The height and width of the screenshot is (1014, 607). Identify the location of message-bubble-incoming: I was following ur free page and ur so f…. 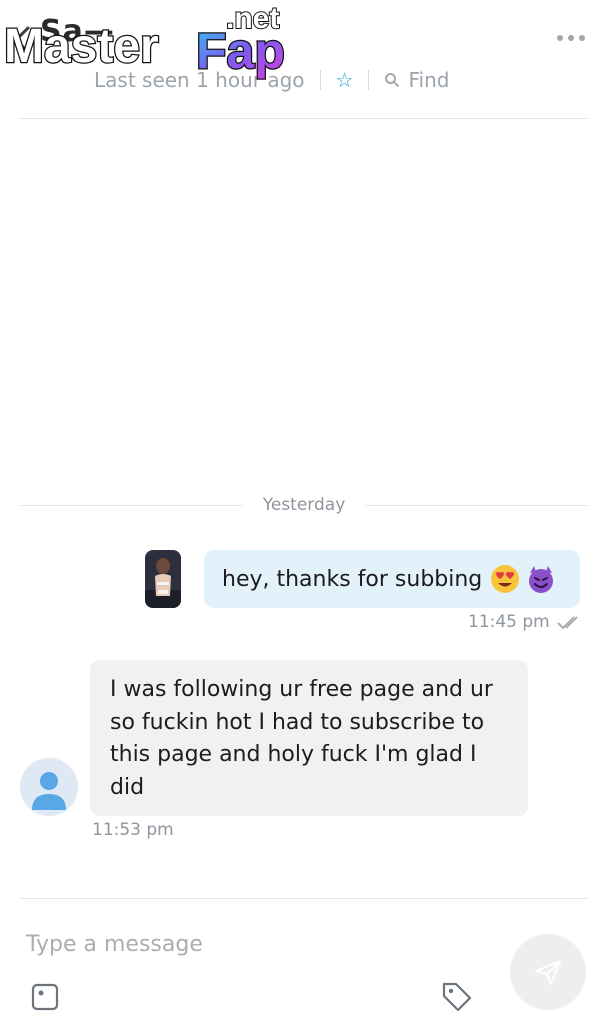
(309, 738).